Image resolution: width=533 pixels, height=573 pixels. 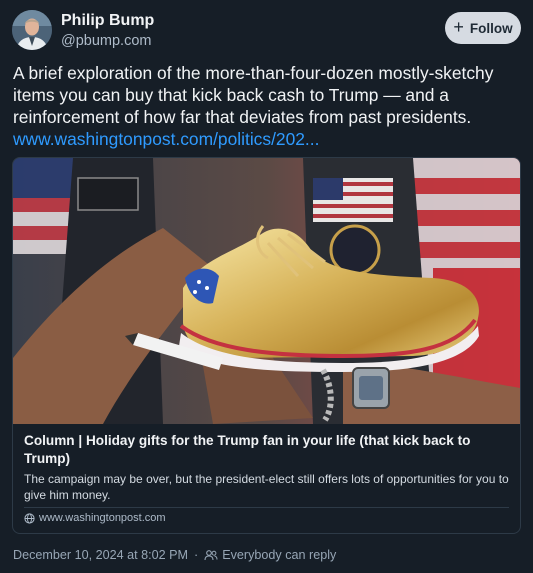 I want to click on follow-button-label: Follow, so click(x=491, y=28).